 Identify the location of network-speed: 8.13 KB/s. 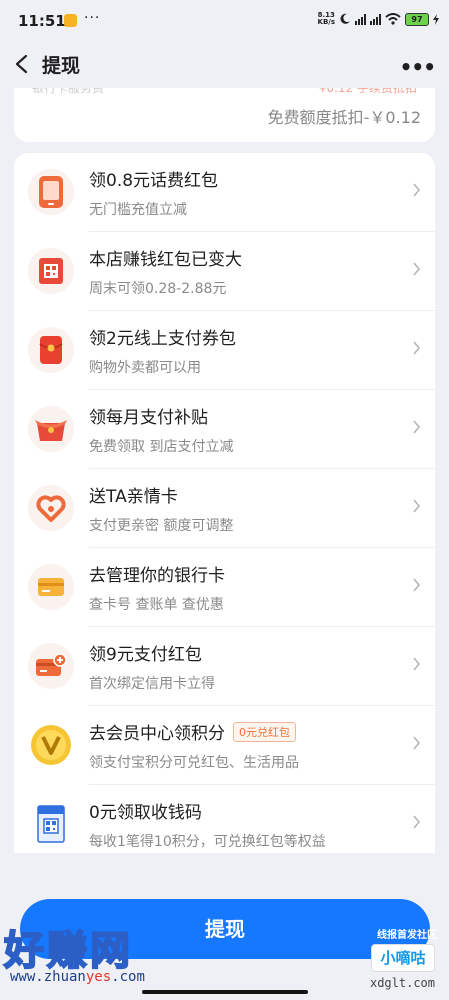
(326, 19).